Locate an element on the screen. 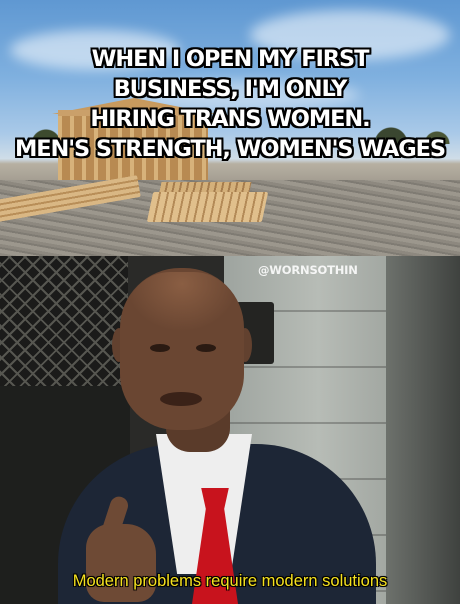  top-caption-line: BUSINESS, I'M ONLY is located at coordinates (230, 89).